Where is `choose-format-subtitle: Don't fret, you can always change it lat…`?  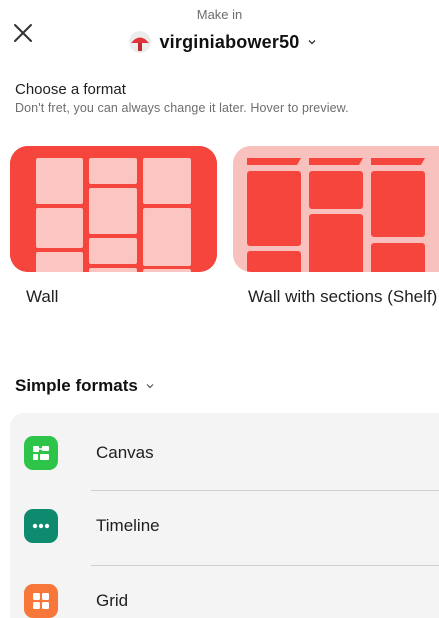
choose-format-subtitle: Don't fret, you can always change it lat… is located at coordinates (182, 108).